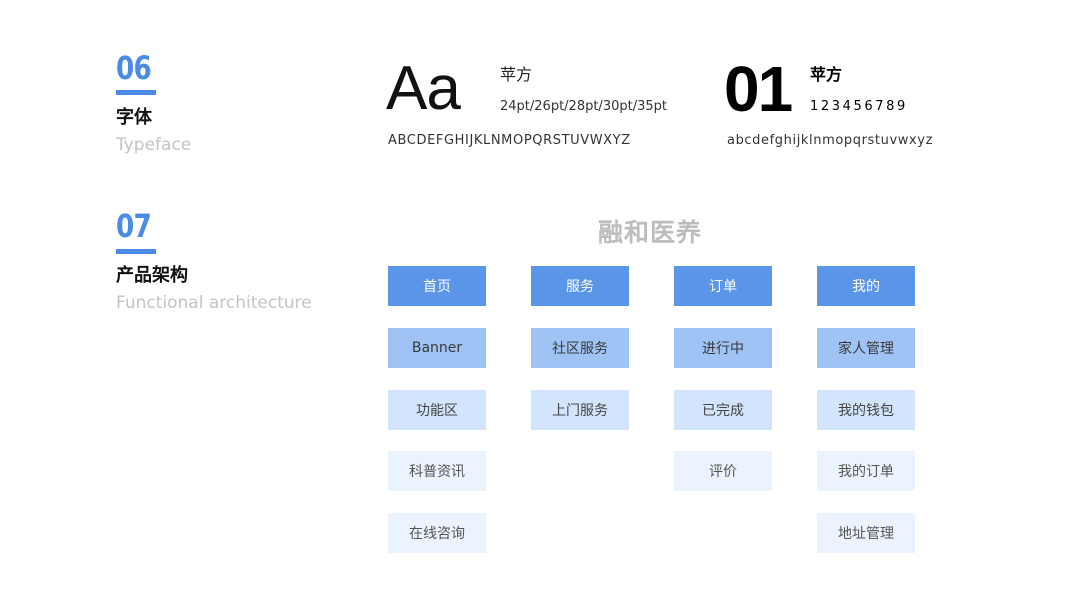  I want to click on digit-sample: 123456789, so click(859, 106).